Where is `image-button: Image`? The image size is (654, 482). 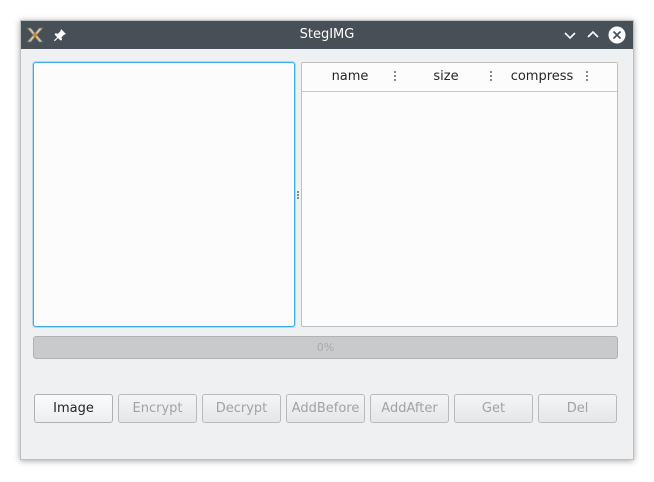 image-button: Image is located at coordinates (73, 408).